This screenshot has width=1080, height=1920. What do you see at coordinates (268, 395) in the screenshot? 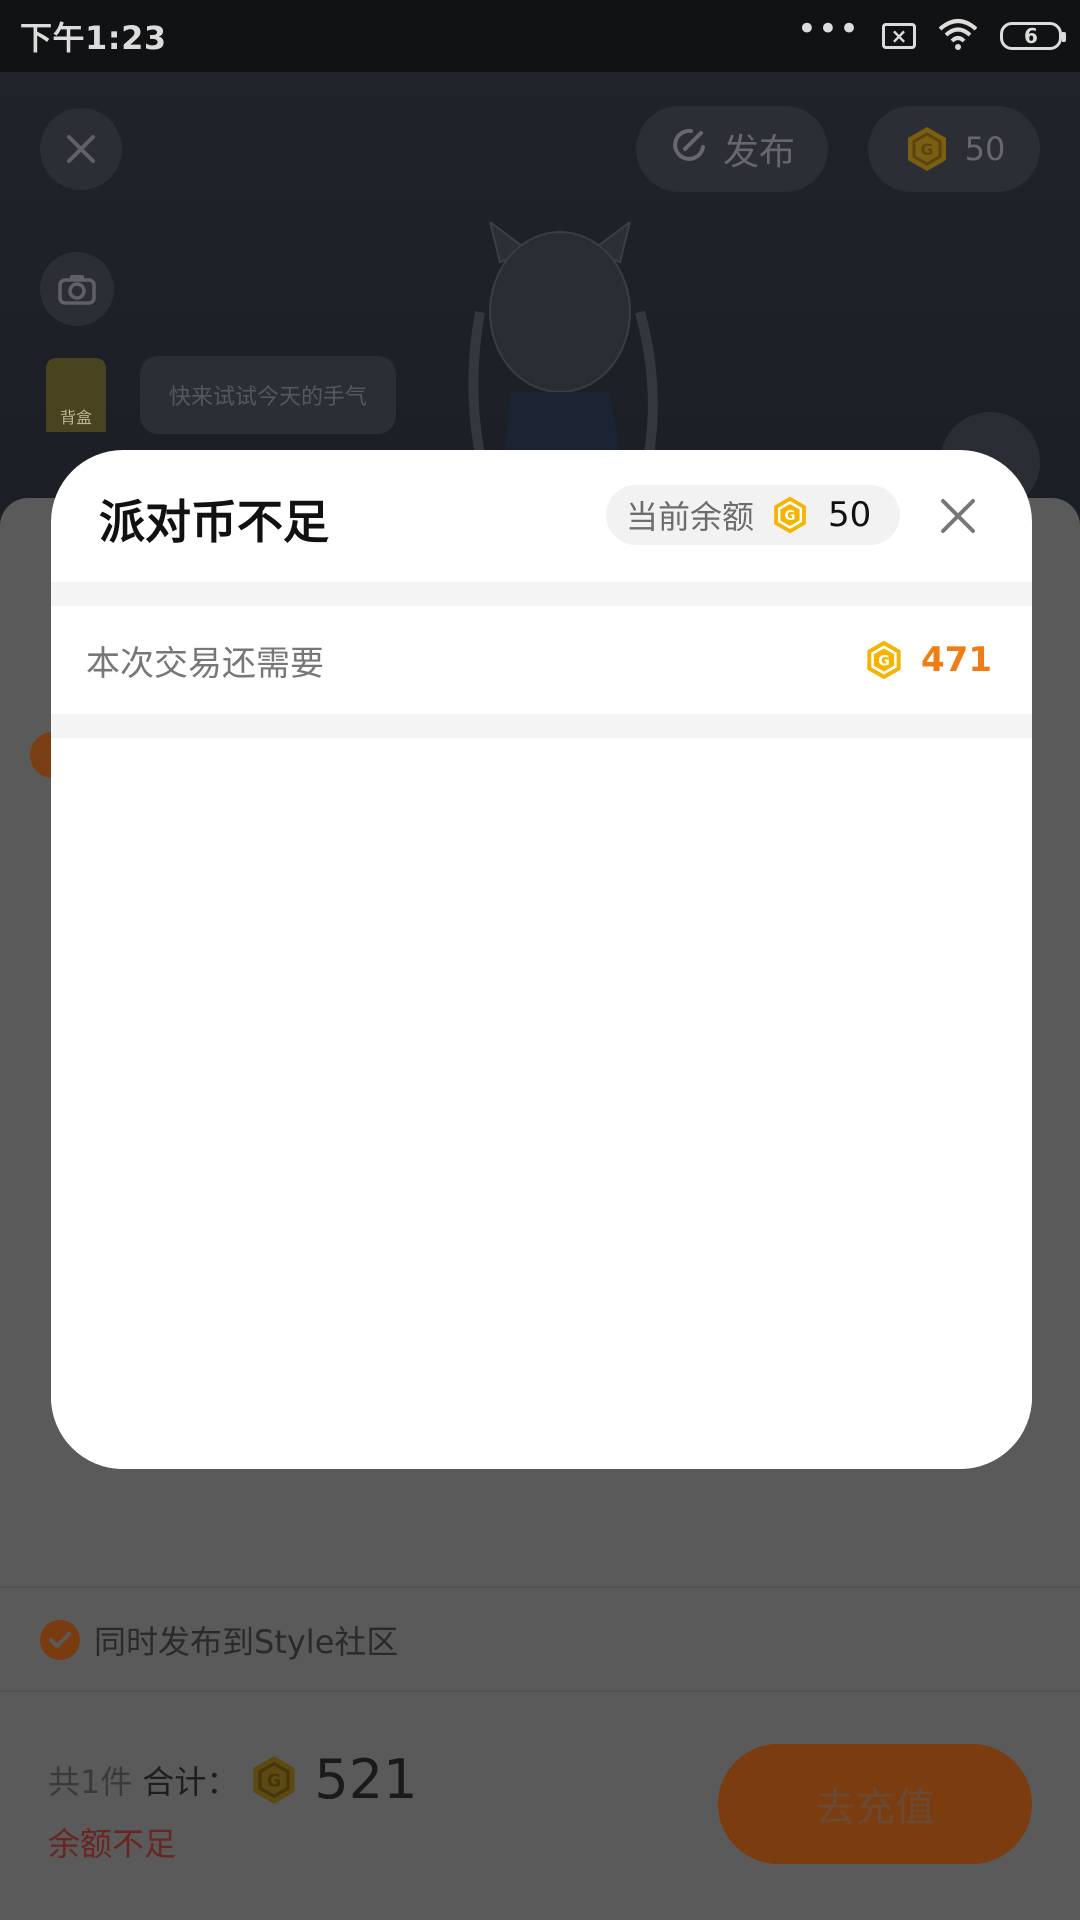
I see `speech-bubble: 快来试试今天的手气` at bounding box center [268, 395].